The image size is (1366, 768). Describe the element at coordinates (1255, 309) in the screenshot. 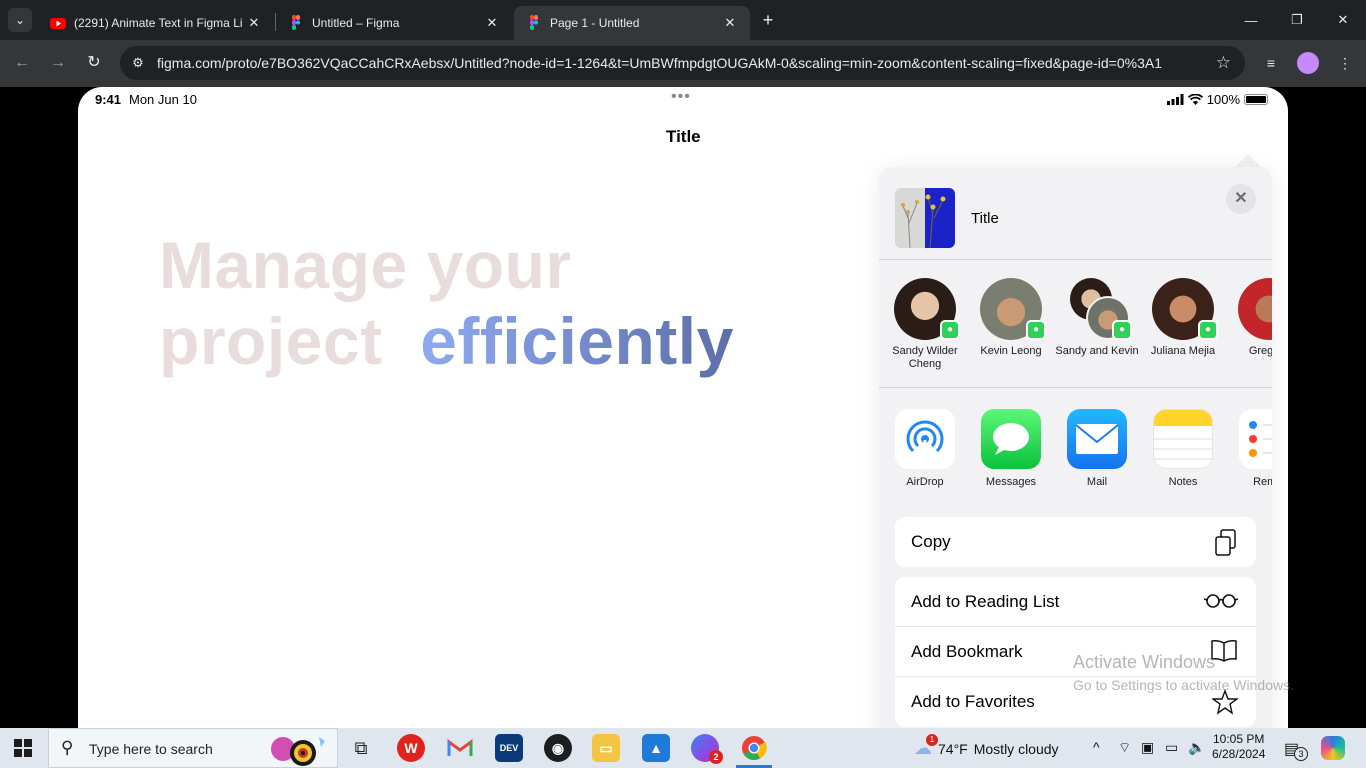

I see `avatar` at that location.